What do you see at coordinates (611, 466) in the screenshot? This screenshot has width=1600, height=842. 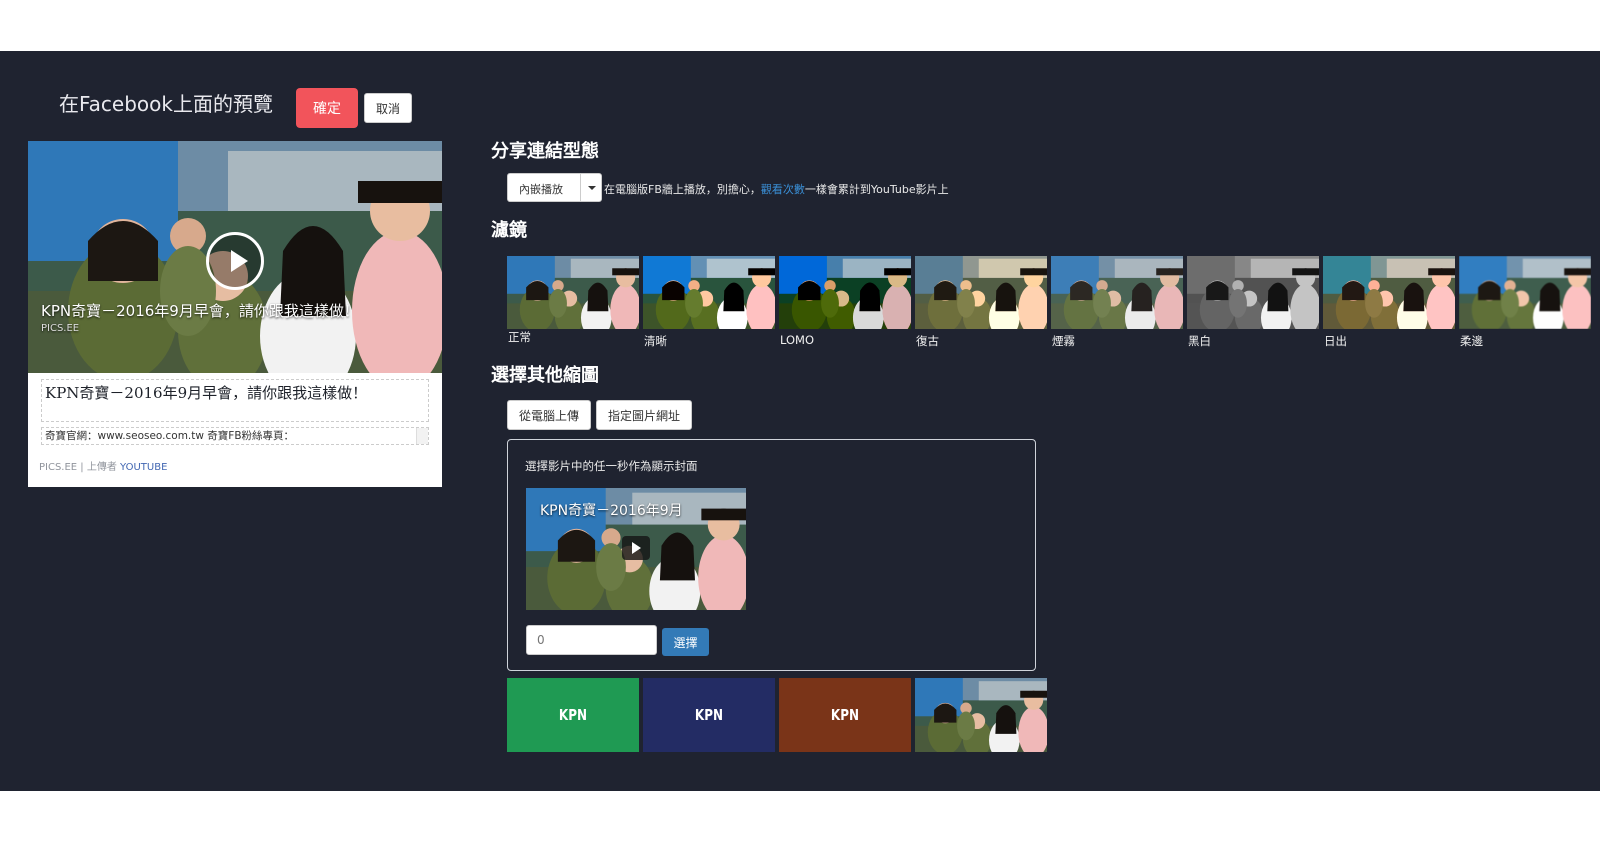 I see `frame-picker-label: 選擇影片中的任一秒作為顯示封面` at bounding box center [611, 466].